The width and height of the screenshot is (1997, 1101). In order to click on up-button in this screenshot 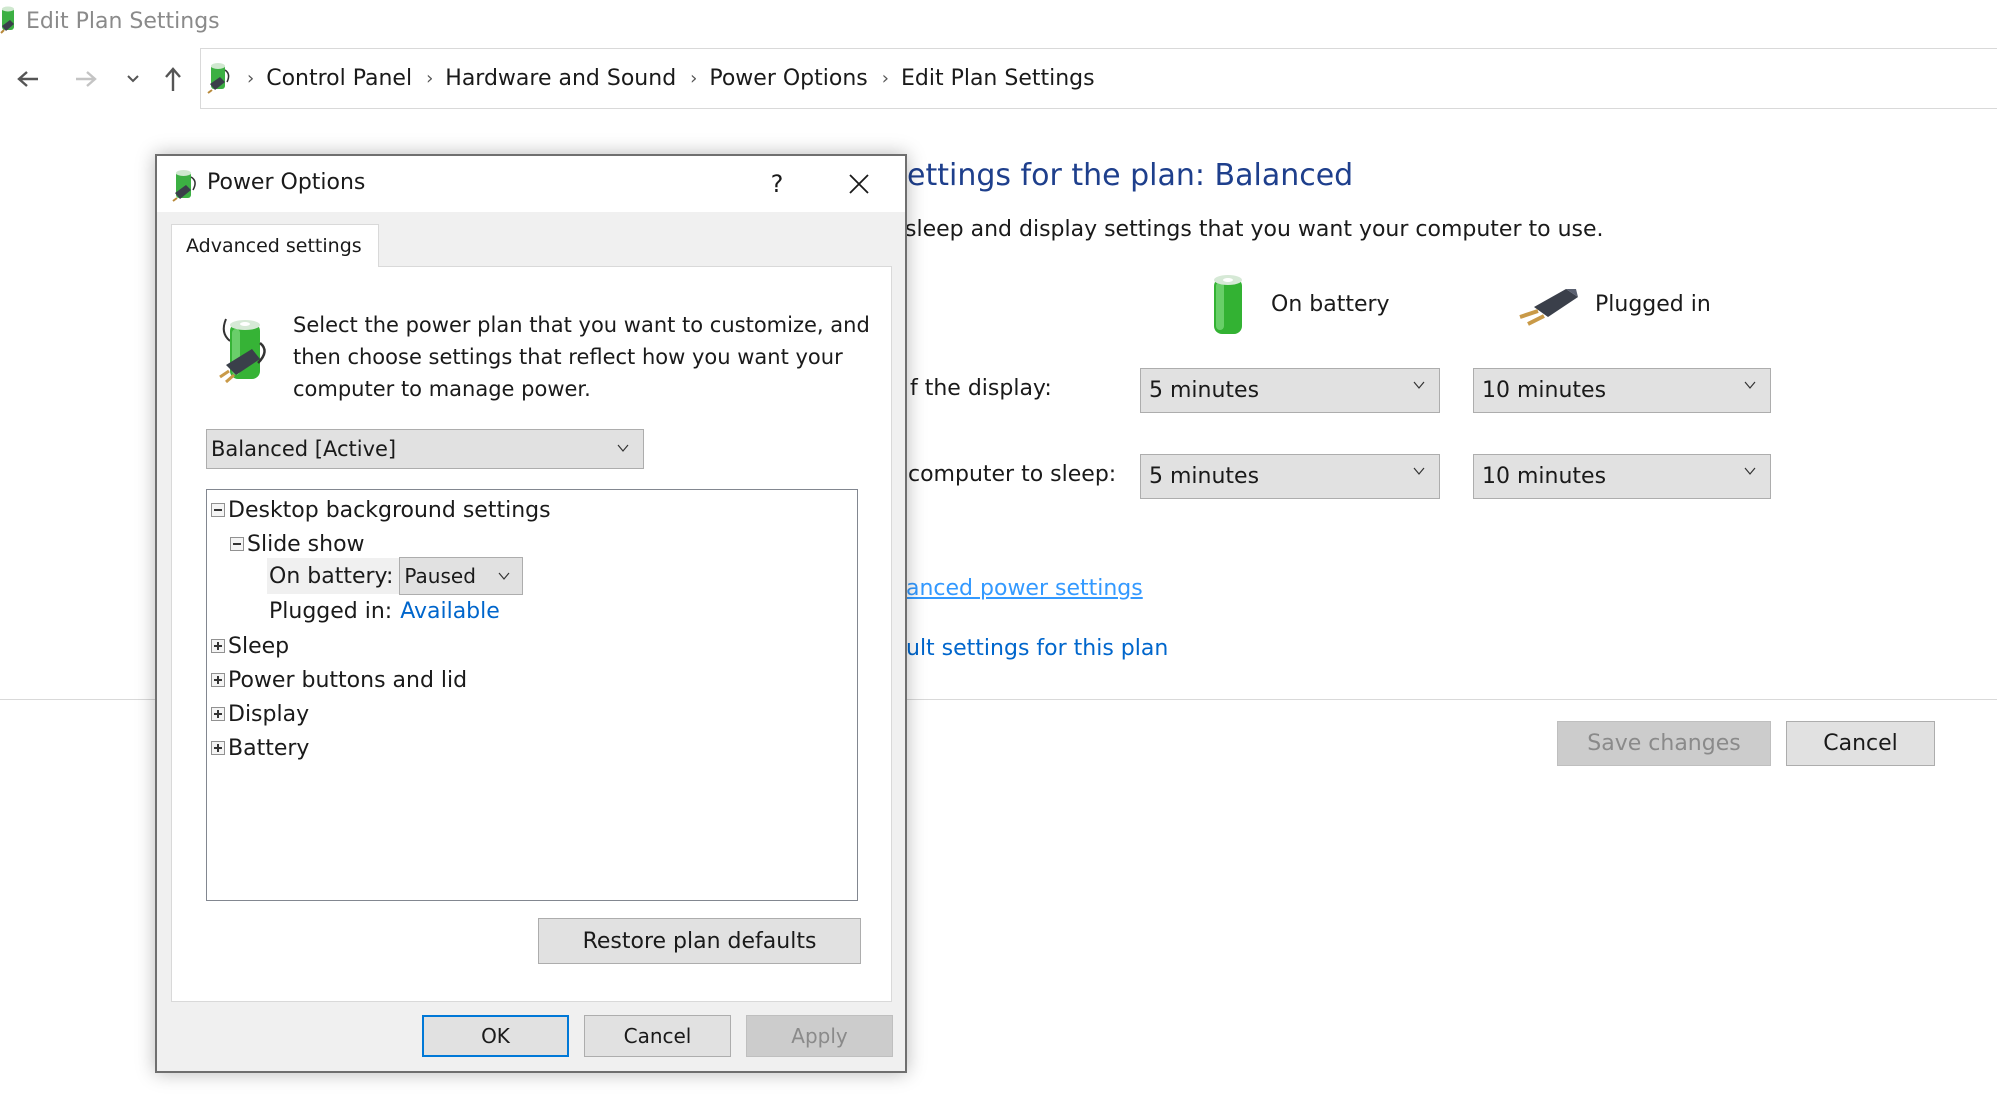, I will do `click(173, 79)`.